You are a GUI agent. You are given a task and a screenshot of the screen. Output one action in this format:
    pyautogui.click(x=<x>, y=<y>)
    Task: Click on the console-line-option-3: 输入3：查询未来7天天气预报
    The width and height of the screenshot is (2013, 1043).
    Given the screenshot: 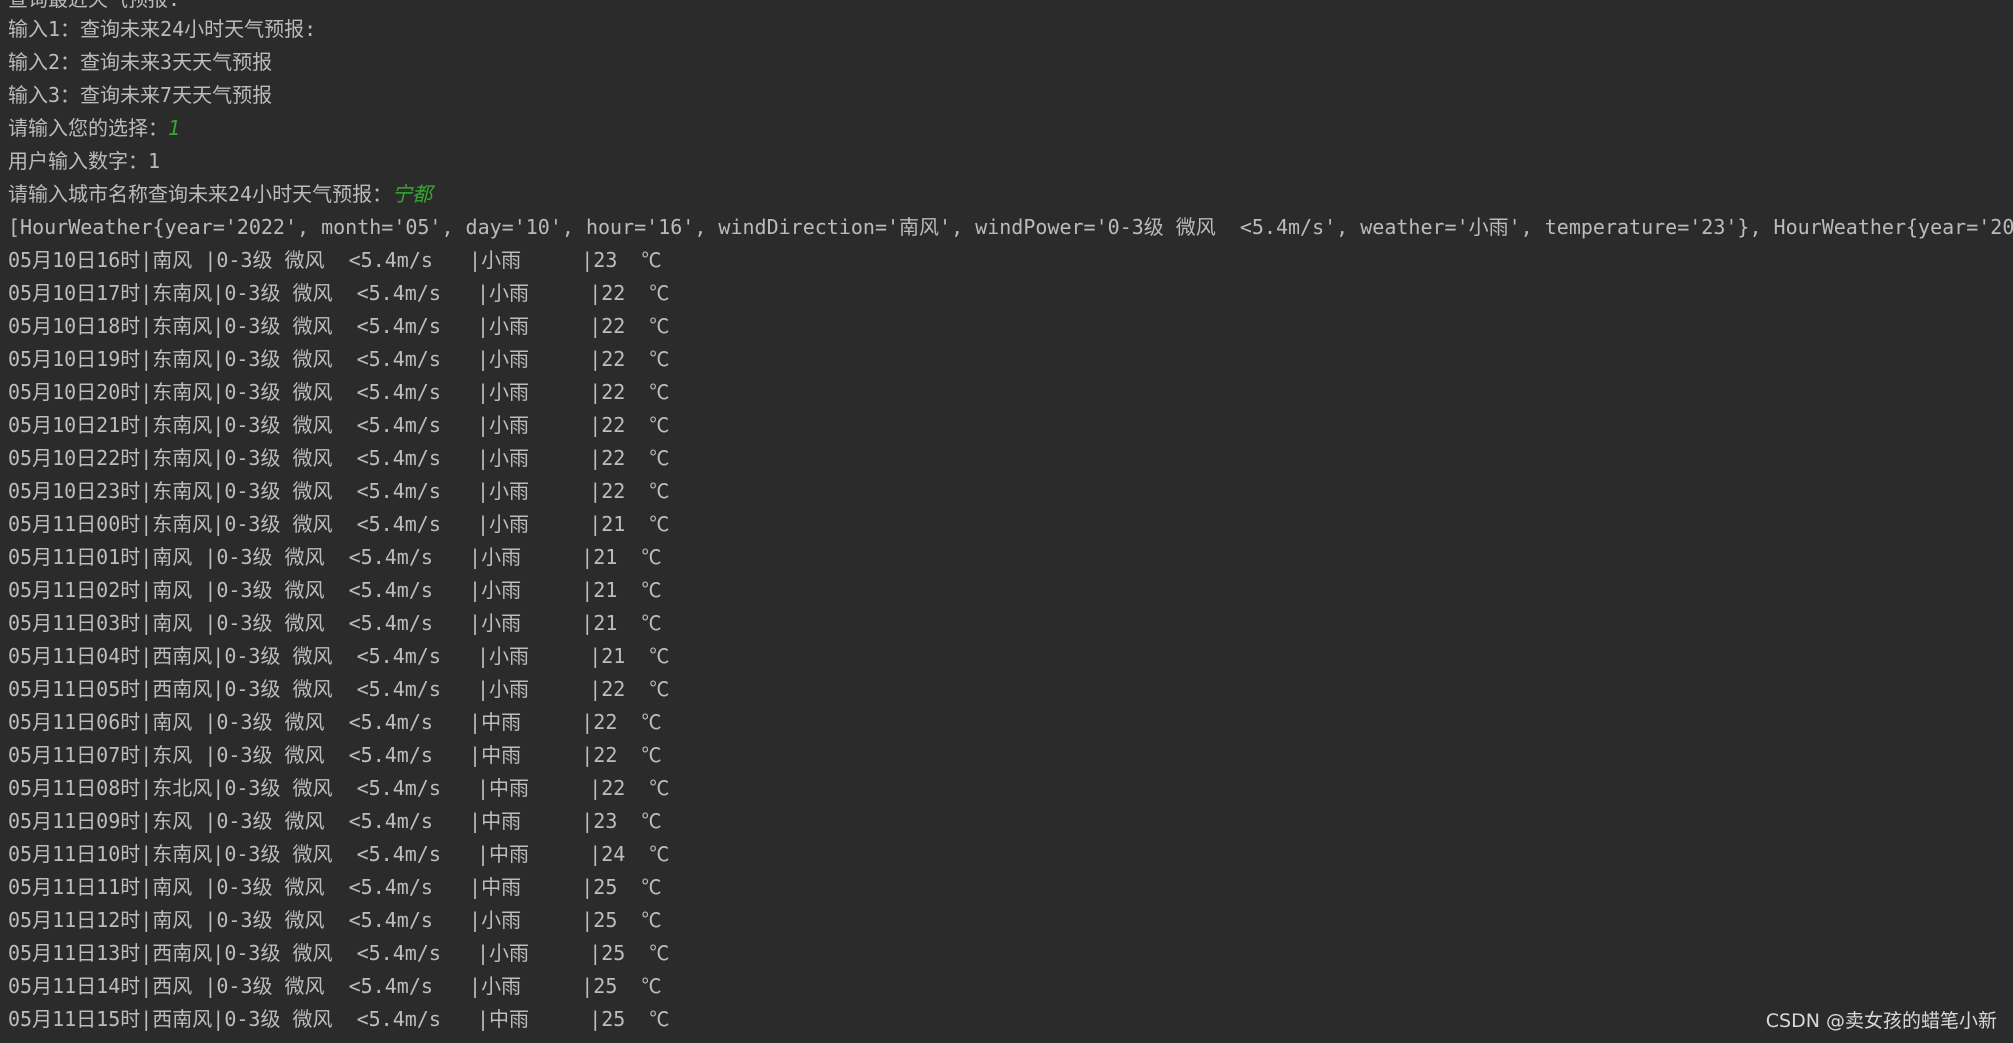 What is the action you would take?
    pyautogui.click(x=140, y=95)
    